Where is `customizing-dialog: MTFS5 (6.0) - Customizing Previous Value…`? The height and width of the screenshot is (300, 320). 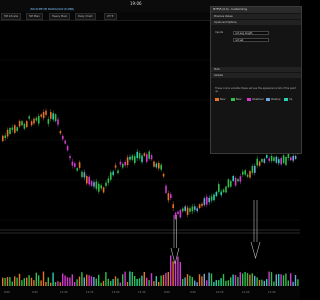
customizing-dialog: MTFS5 (6.0) - Customizing Previous Value… is located at coordinates (256, 80).